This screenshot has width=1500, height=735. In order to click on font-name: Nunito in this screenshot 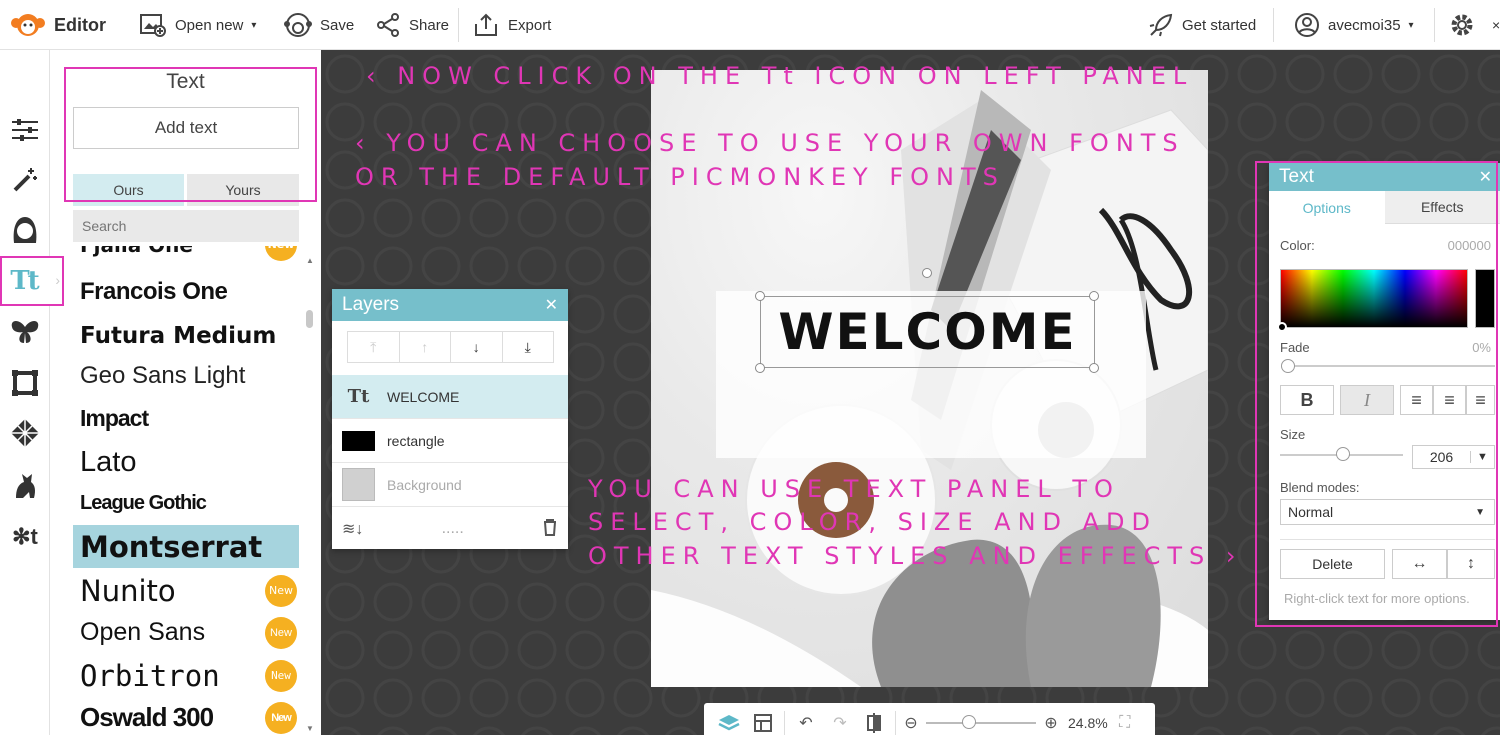, I will do `click(128, 590)`.